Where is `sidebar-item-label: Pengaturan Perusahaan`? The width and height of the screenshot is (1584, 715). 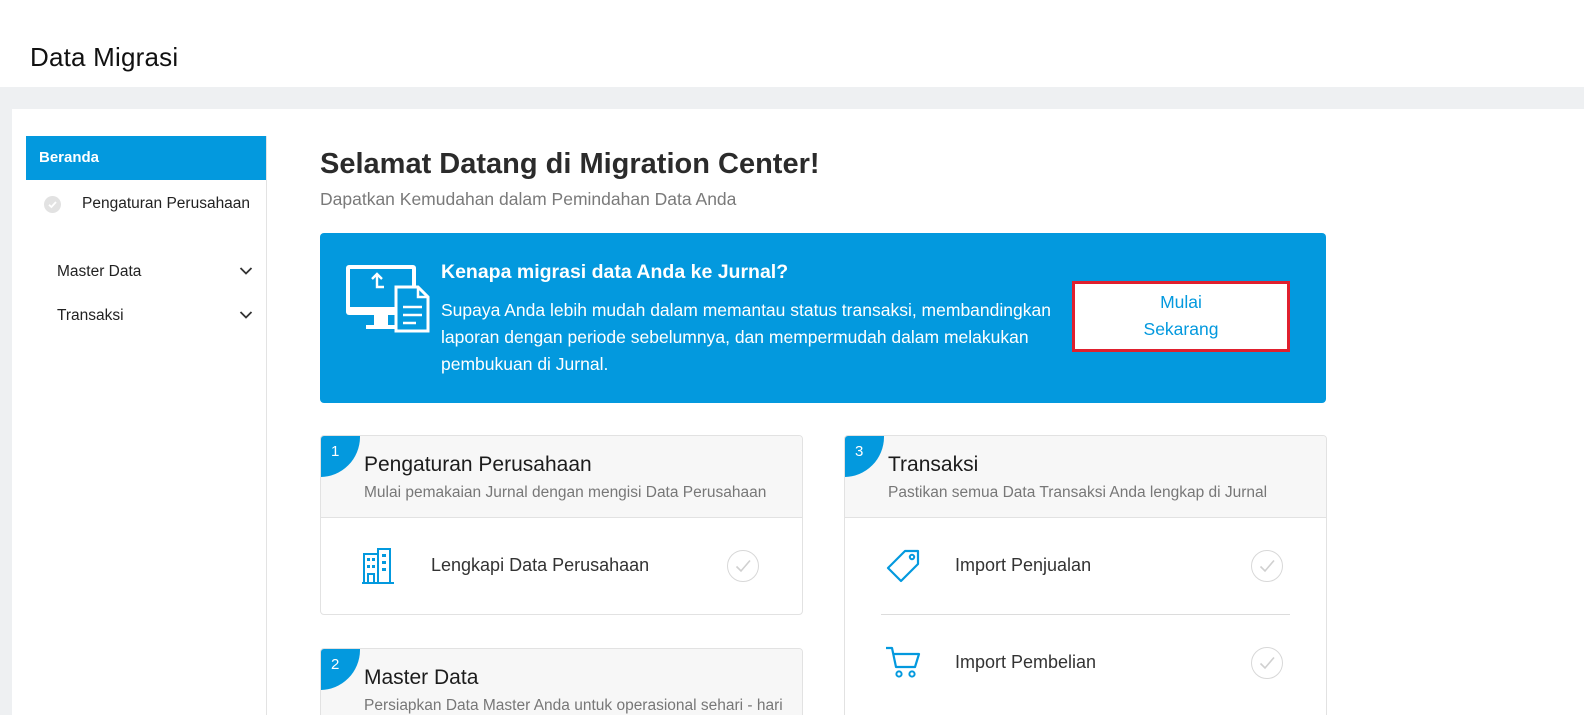 sidebar-item-label: Pengaturan Perusahaan is located at coordinates (166, 203).